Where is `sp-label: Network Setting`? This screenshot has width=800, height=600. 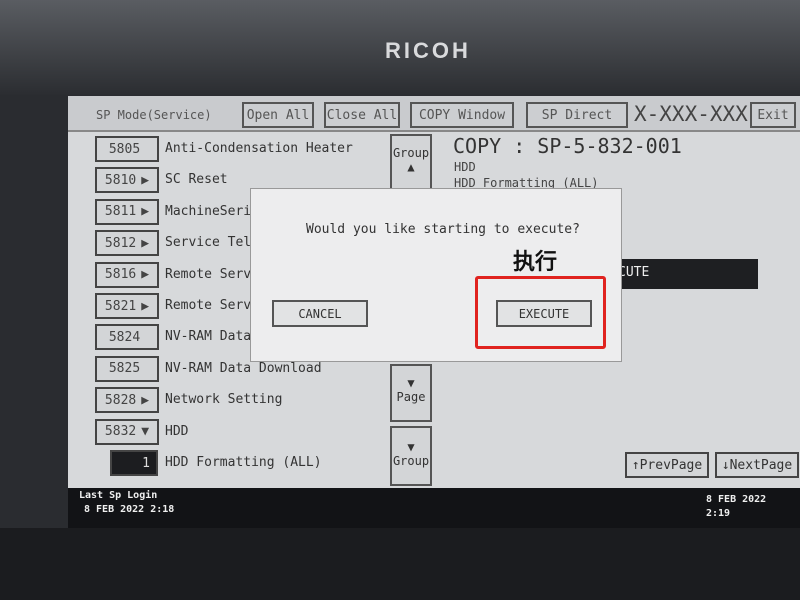 sp-label: Network Setting is located at coordinates (224, 400).